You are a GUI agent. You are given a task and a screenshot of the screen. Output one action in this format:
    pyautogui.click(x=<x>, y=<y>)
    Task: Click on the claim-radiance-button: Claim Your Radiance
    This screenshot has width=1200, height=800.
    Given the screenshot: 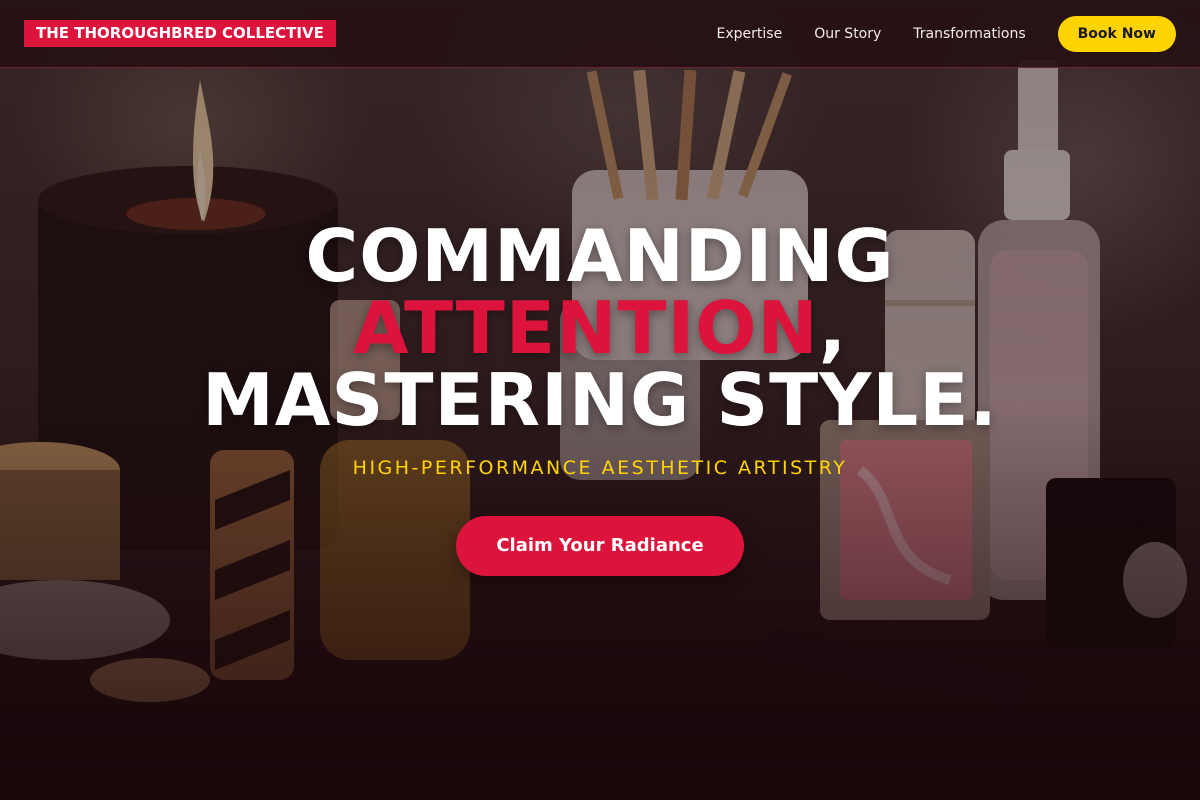 What is the action you would take?
    pyautogui.click(x=600, y=546)
    